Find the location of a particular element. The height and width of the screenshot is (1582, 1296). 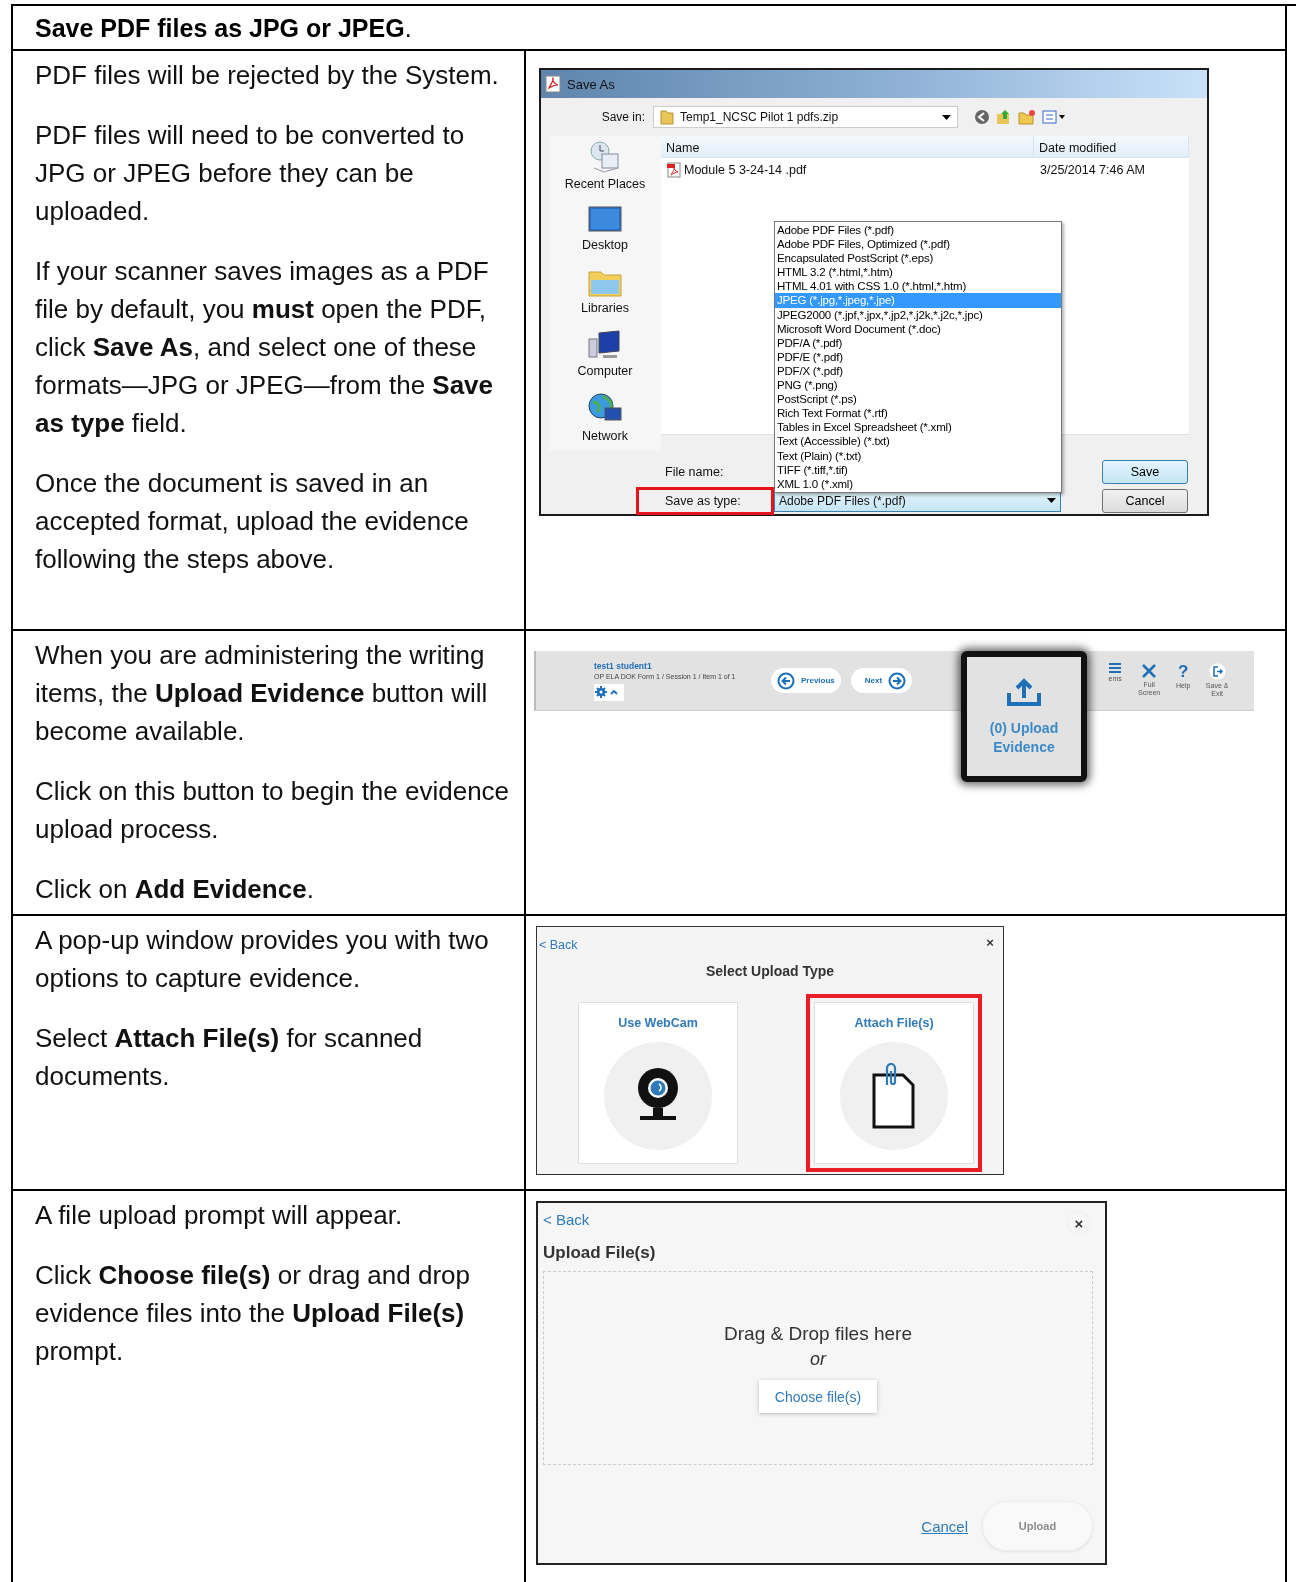

monitor-icon is located at coordinates (605, 220).